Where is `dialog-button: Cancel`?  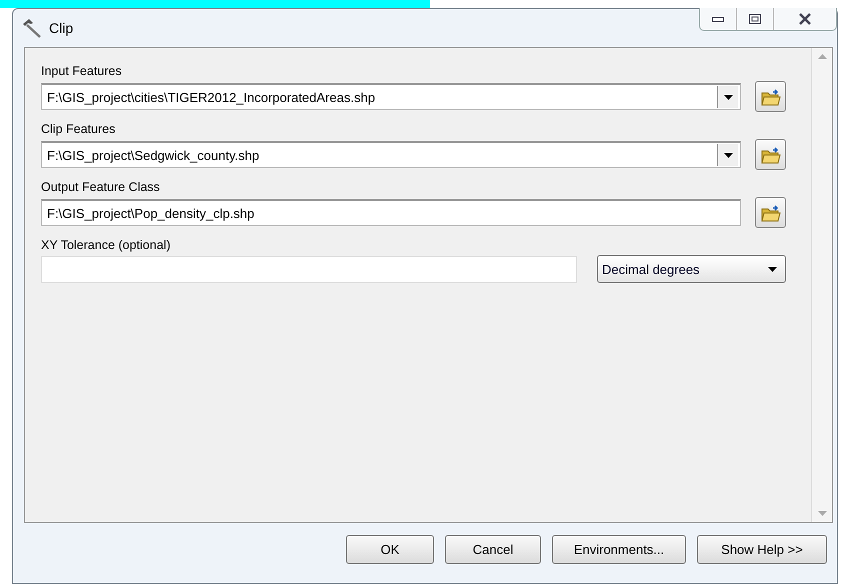
dialog-button: Cancel is located at coordinates (493, 549).